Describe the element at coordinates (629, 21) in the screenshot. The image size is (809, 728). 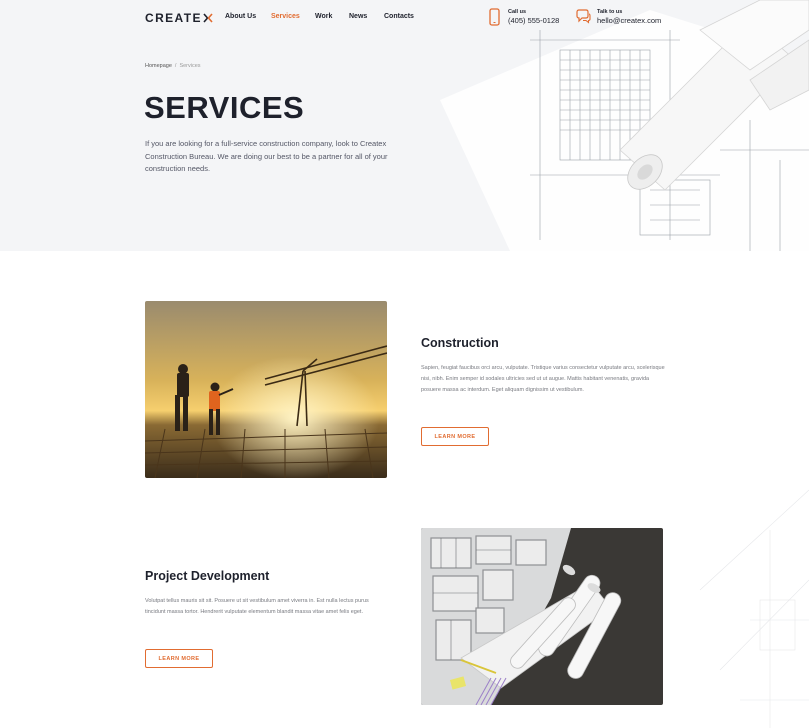
I see `email-address: hello@createx.com` at that location.